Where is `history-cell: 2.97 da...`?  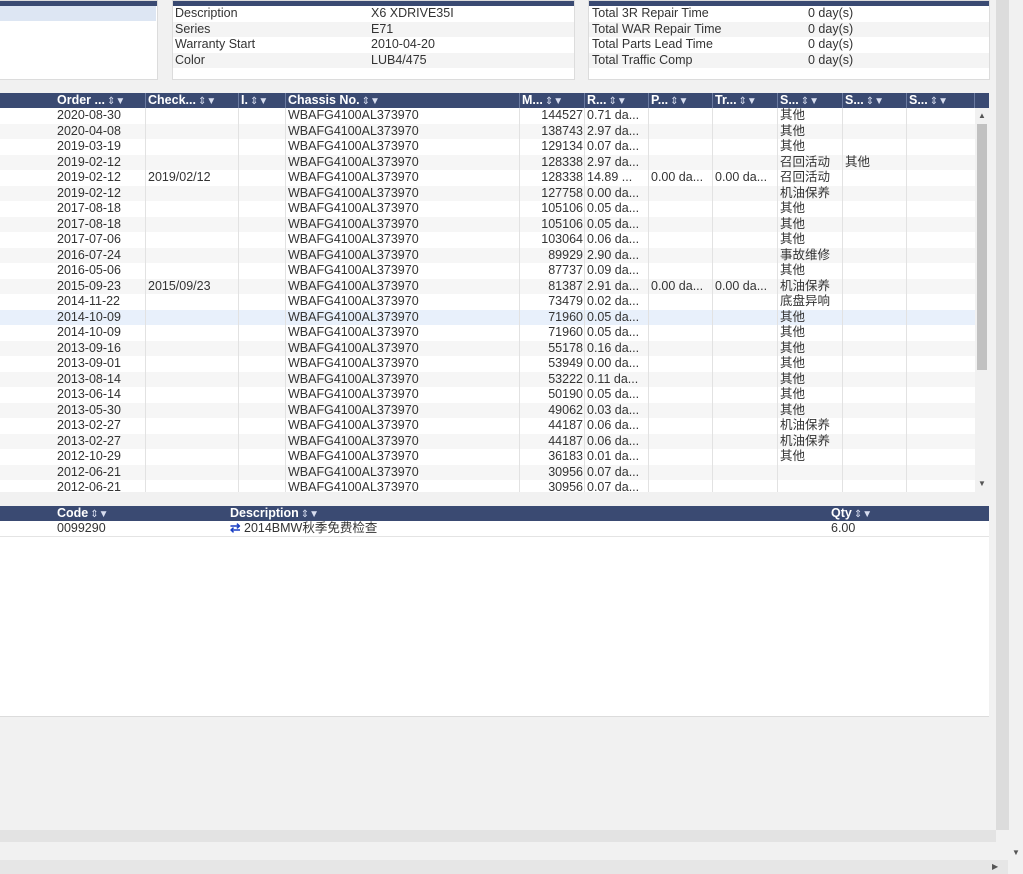 history-cell: 2.97 da... is located at coordinates (613, 130).